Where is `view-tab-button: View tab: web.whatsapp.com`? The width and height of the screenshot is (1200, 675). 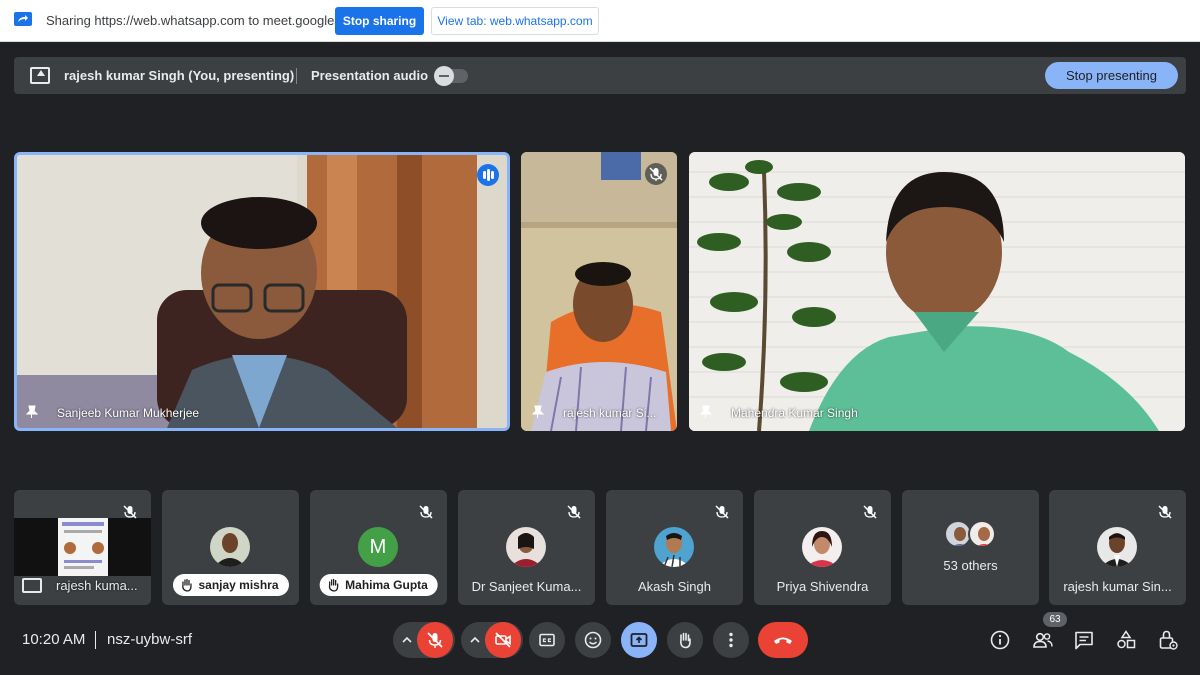 view-tab-button: View tab: web.whatsapp.com is located at coordinates (515, 21).